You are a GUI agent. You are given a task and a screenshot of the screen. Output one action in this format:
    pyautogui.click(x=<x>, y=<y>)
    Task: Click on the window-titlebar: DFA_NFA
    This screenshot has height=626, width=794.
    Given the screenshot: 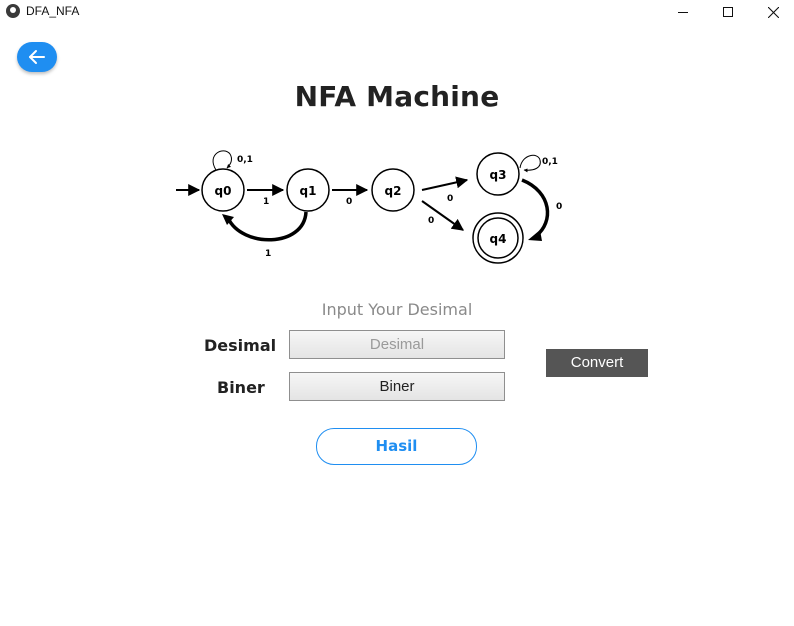 What is the action you would take?
    pyautogui.click(x=397, y=12)
    